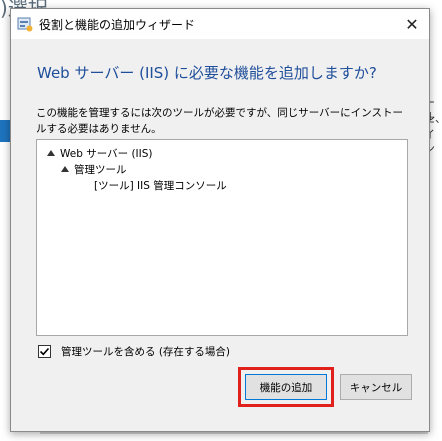 This screenshot has width=442, height=441. I want to click on tree-item-label: Web サーバー (IIS), so click(106, 154).